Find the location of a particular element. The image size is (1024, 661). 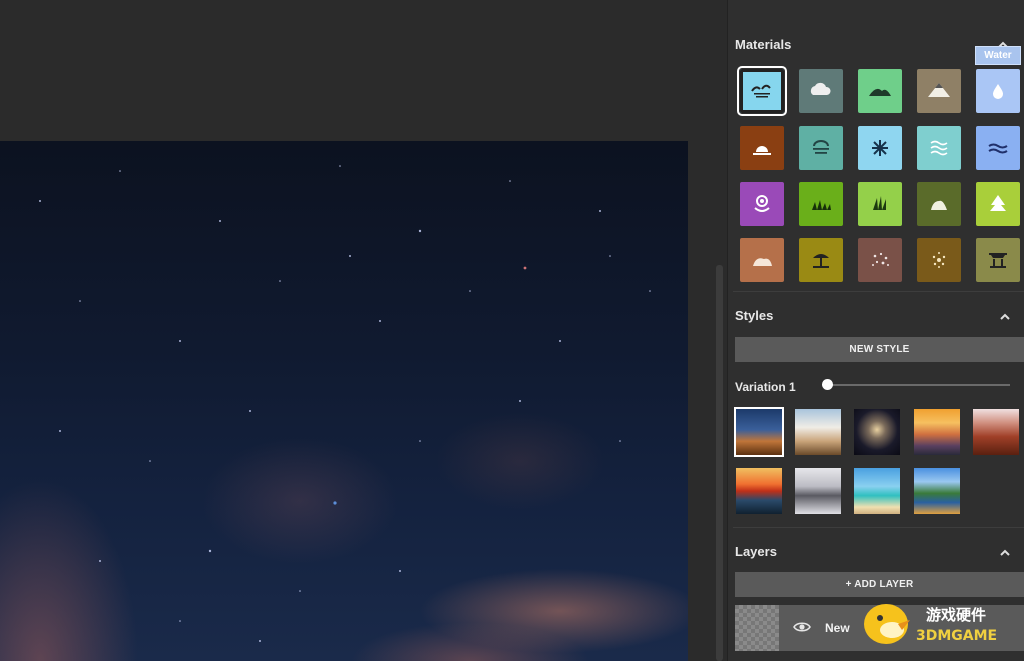

grass-icon is located at coordinates (821, 205).